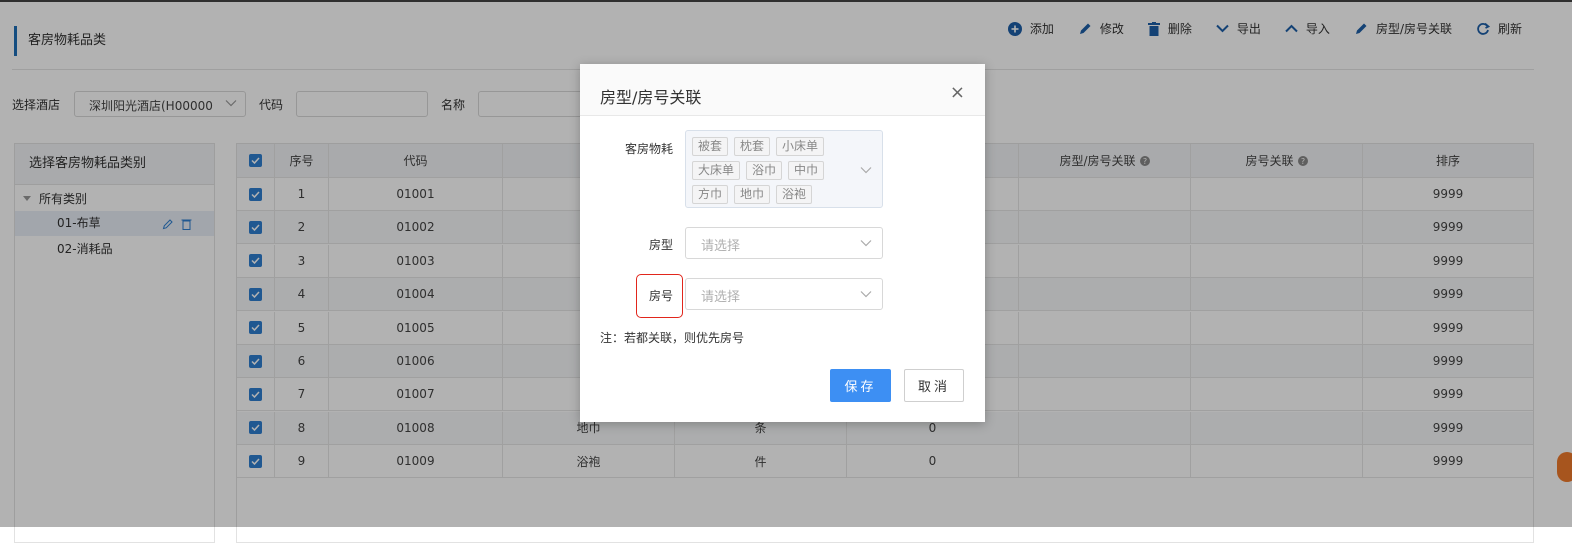 This screenshot has width=1572, height=543. Describe the element at coordinates (934, 385) in the screenshot. I see `cancel-button: 取消` at that location.